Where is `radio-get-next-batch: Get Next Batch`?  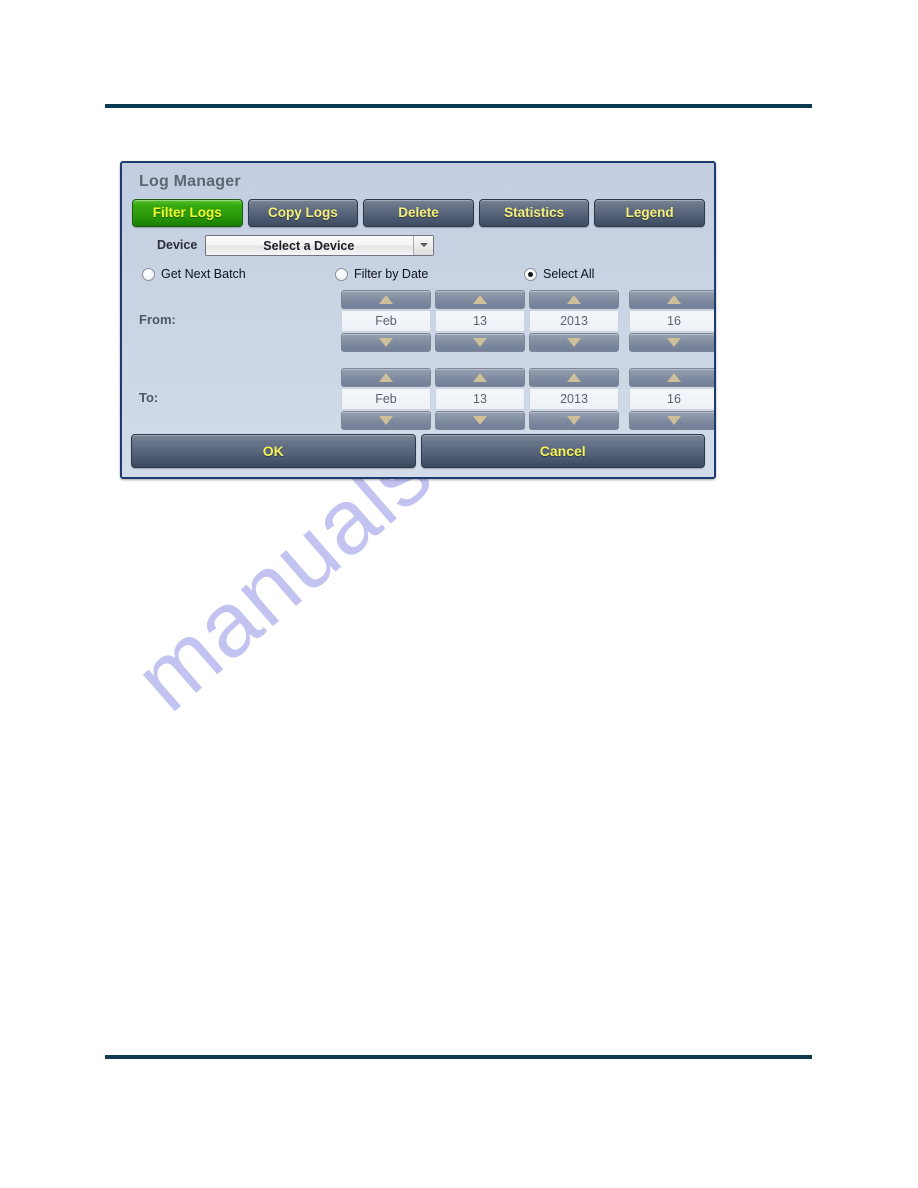
radio-get-next-batch: Get Next Batch is located at coordinates (194, 274).